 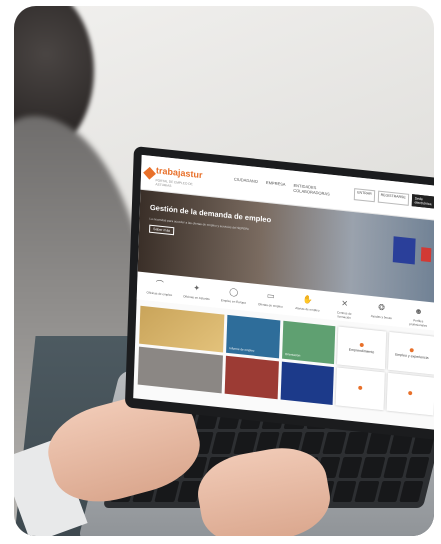 I want to click on hand-icon: ✋, so click(x=307, y=299).